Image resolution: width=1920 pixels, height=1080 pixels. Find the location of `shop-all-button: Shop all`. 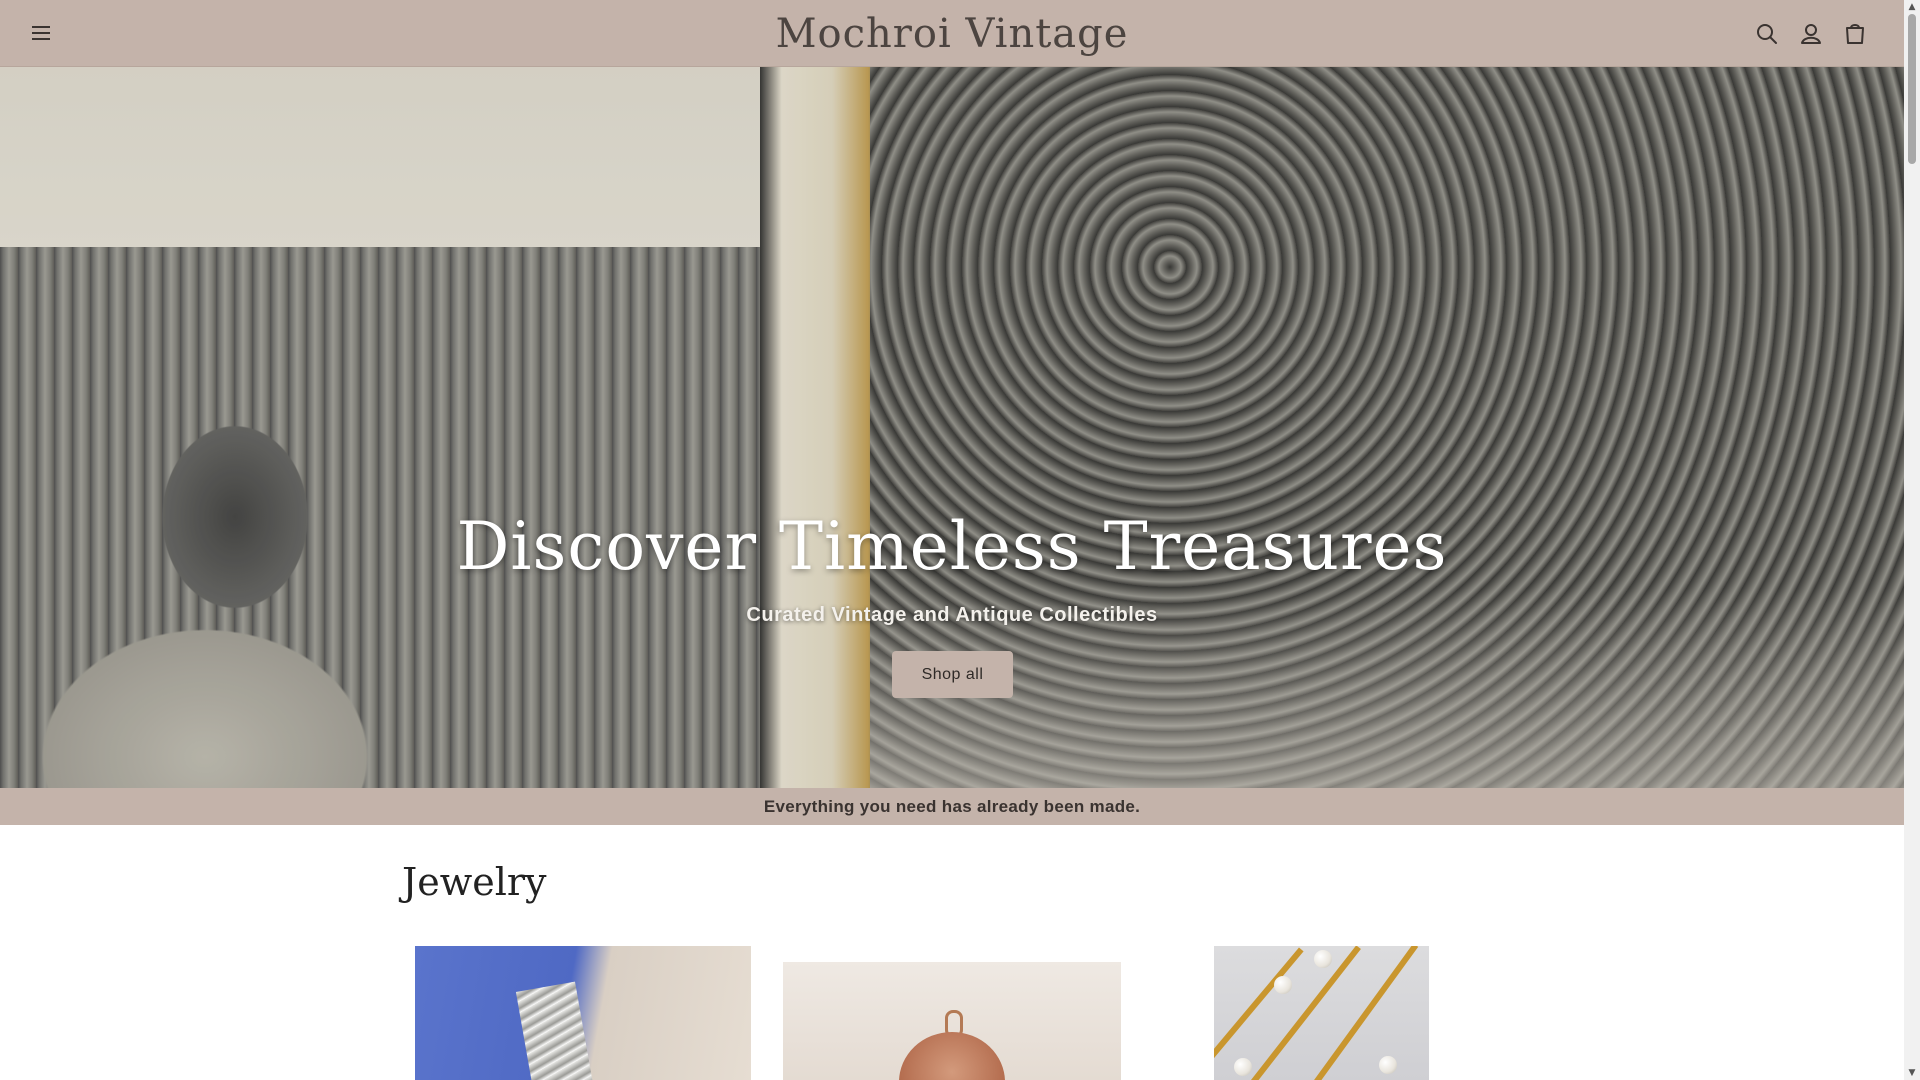

shop-all-button: Shop all is located at coordinates (952, 674).